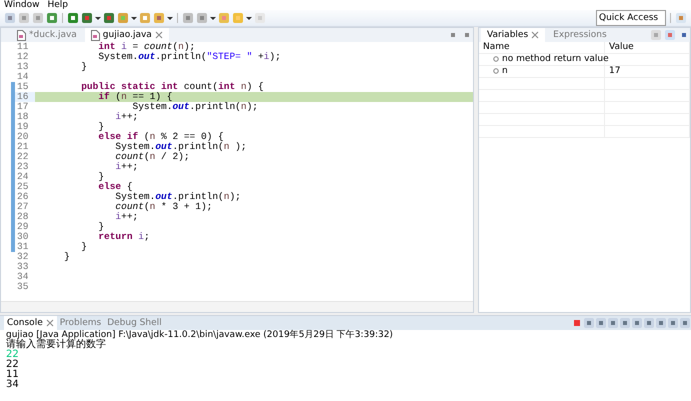  What do you see at coordinates (123, 237) in the screenshot?
I see `code-line: return i;` at bounding box center [123, 237].